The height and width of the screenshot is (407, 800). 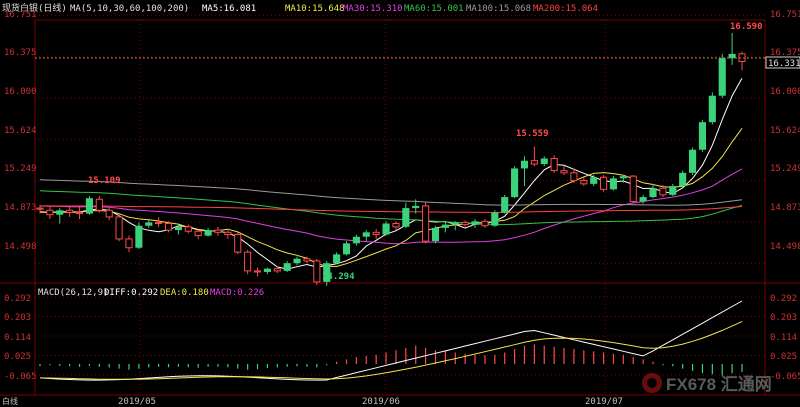 I want to click on right-tick: 16.751, so click(x=785, y=15).